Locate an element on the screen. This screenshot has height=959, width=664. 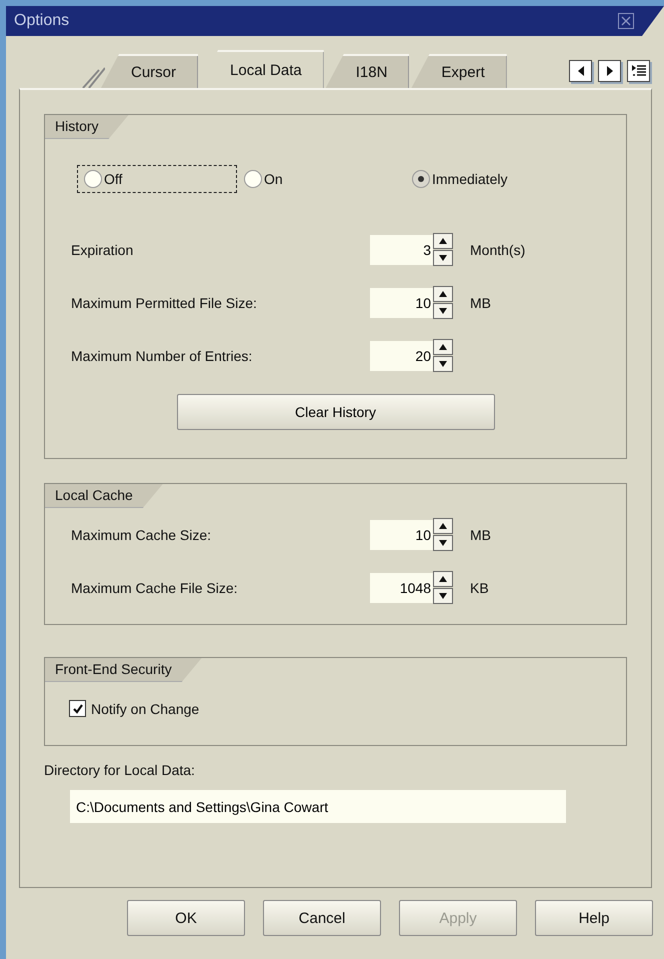
dialog-button: OK is located at coordinates (186, 918).